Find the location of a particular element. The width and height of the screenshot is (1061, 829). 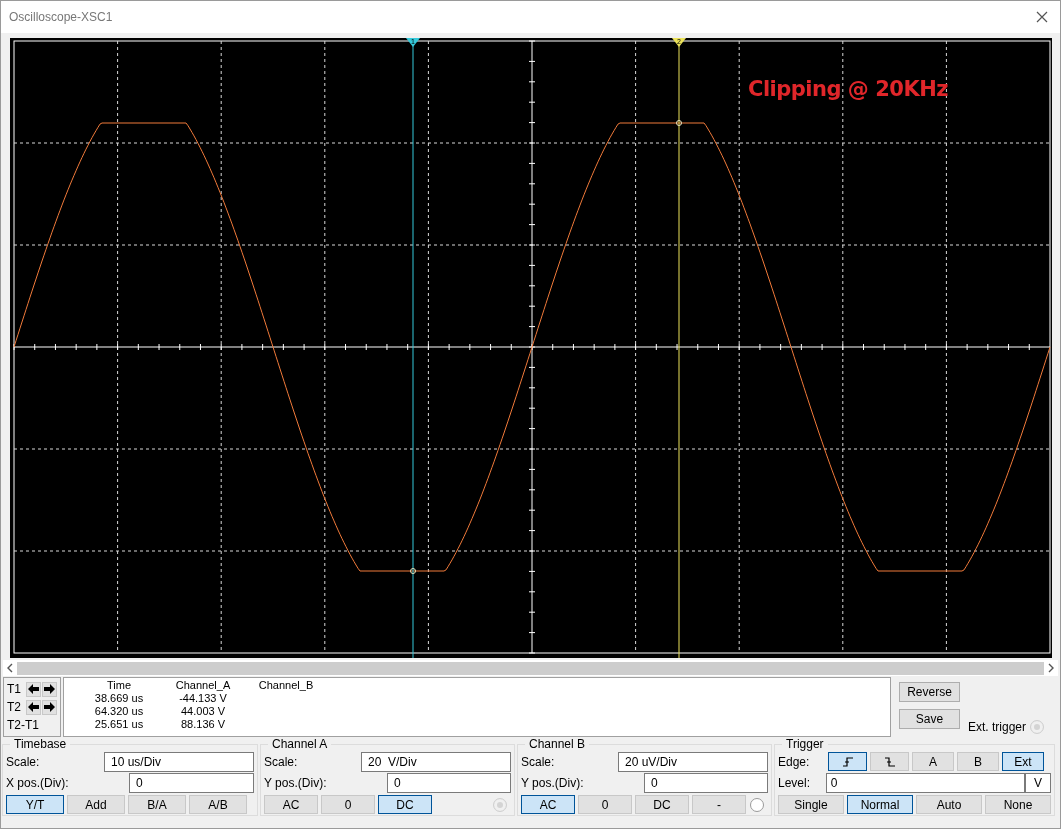

trigger-mode-button: None is located at coordinates (1018, 804).